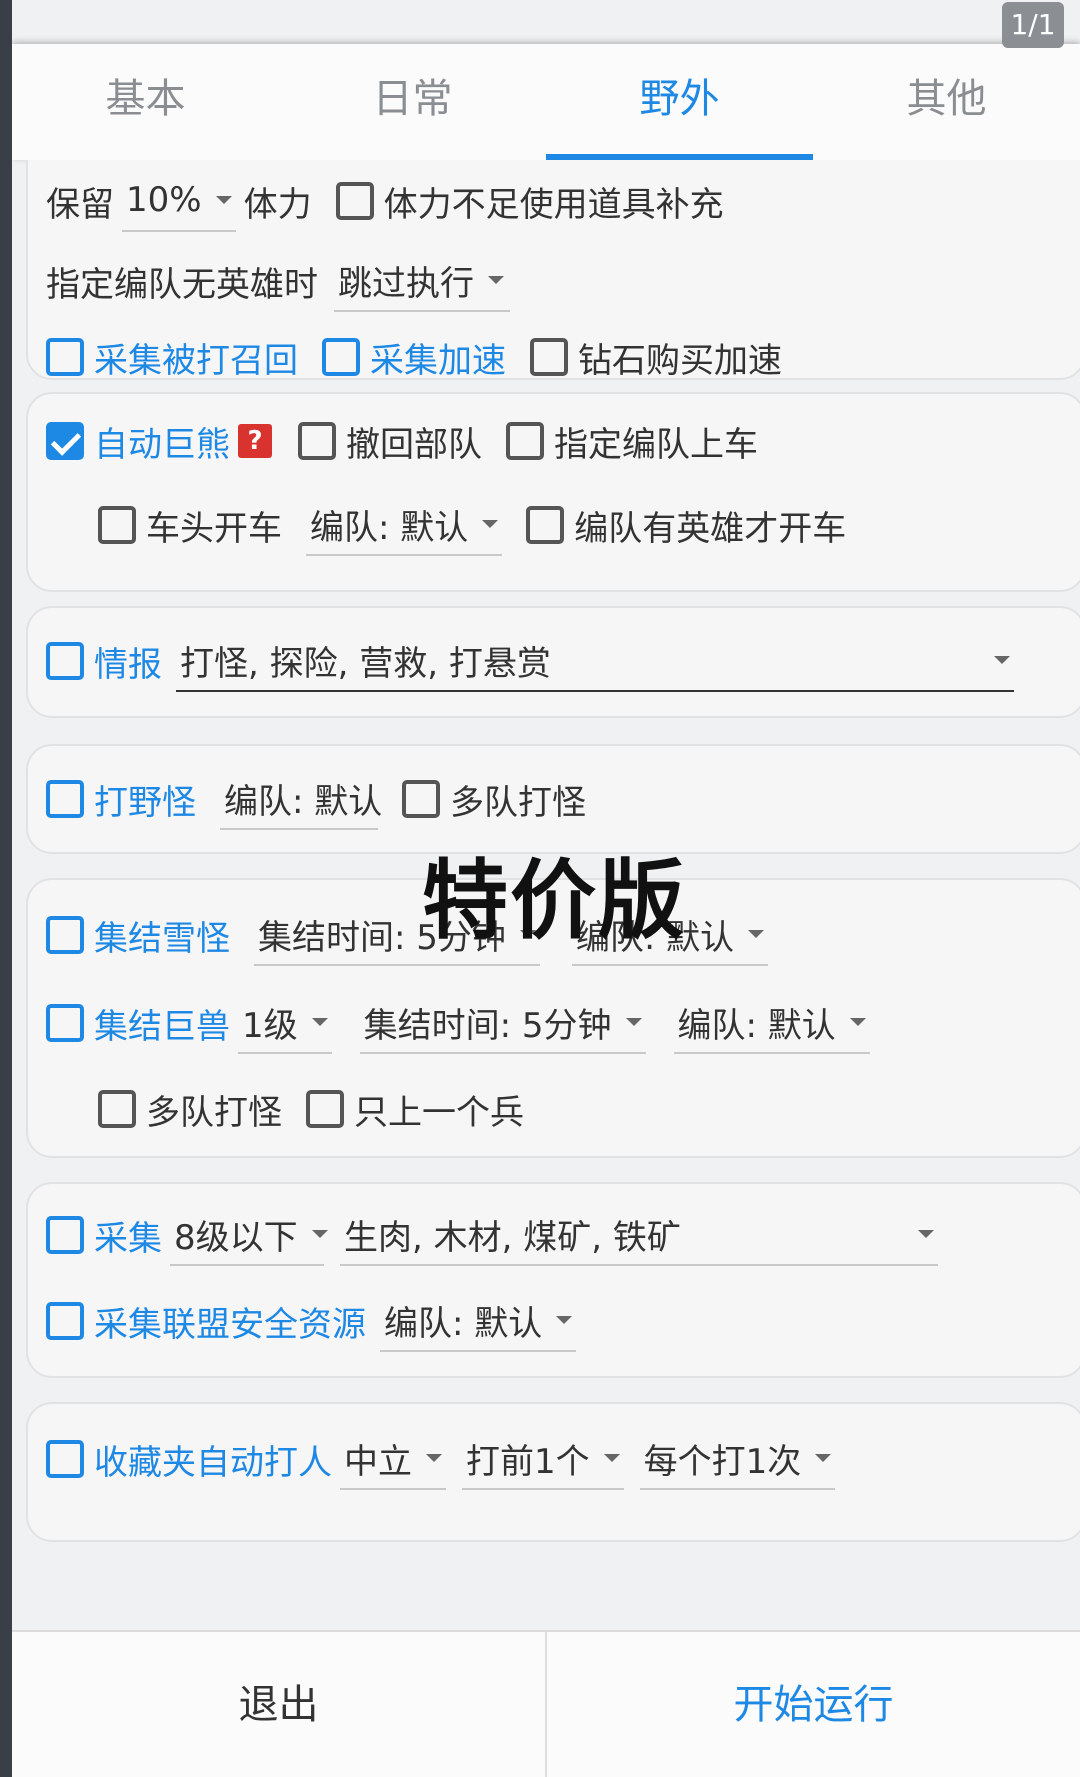 The height and width of the screenshot is (1777, 1080). What do you see at coordinates (145, 802) in the screenshot?
I see `monster-label: 打野怪` at bounding box center [145, 802].